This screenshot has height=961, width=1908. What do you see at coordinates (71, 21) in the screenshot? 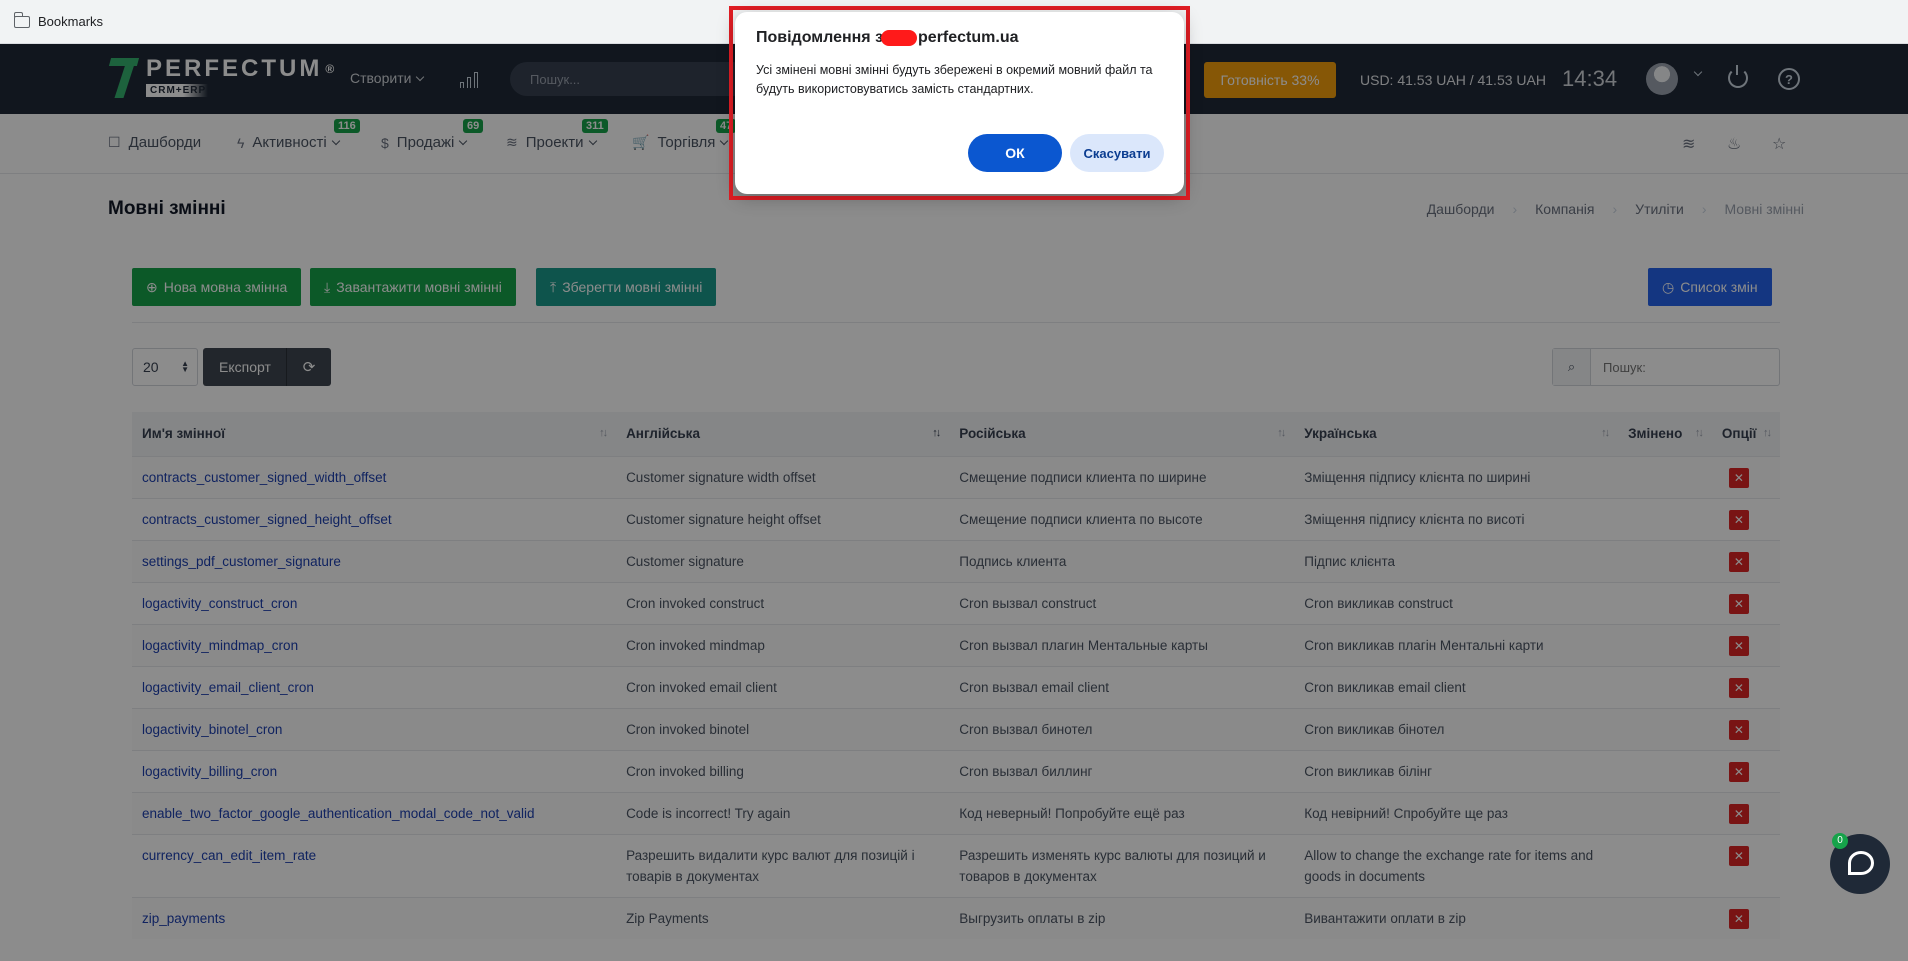
I see `bookmarks-label: Bookmarks` at bounding box center [71, 21].